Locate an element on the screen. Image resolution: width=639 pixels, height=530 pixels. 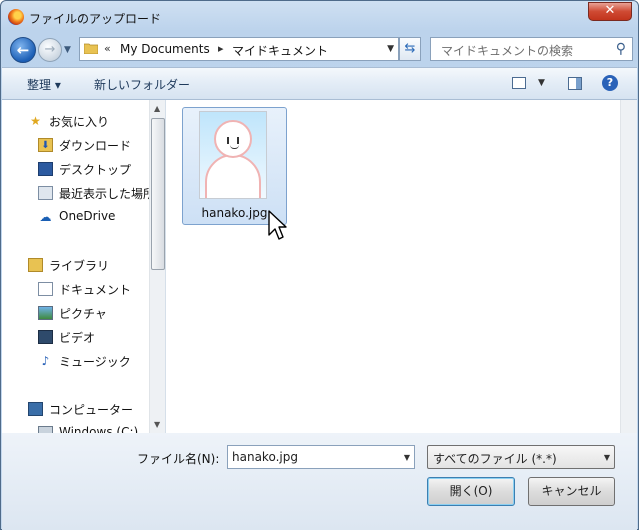
star-icon: ★ is located at coordinates (35, 121).